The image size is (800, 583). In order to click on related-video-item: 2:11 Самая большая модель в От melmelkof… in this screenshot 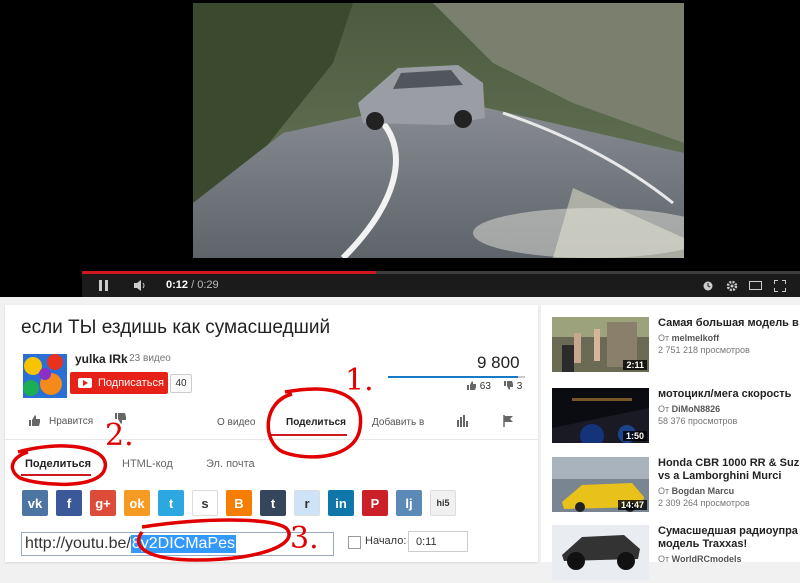, I will do `click(676, 346)`.